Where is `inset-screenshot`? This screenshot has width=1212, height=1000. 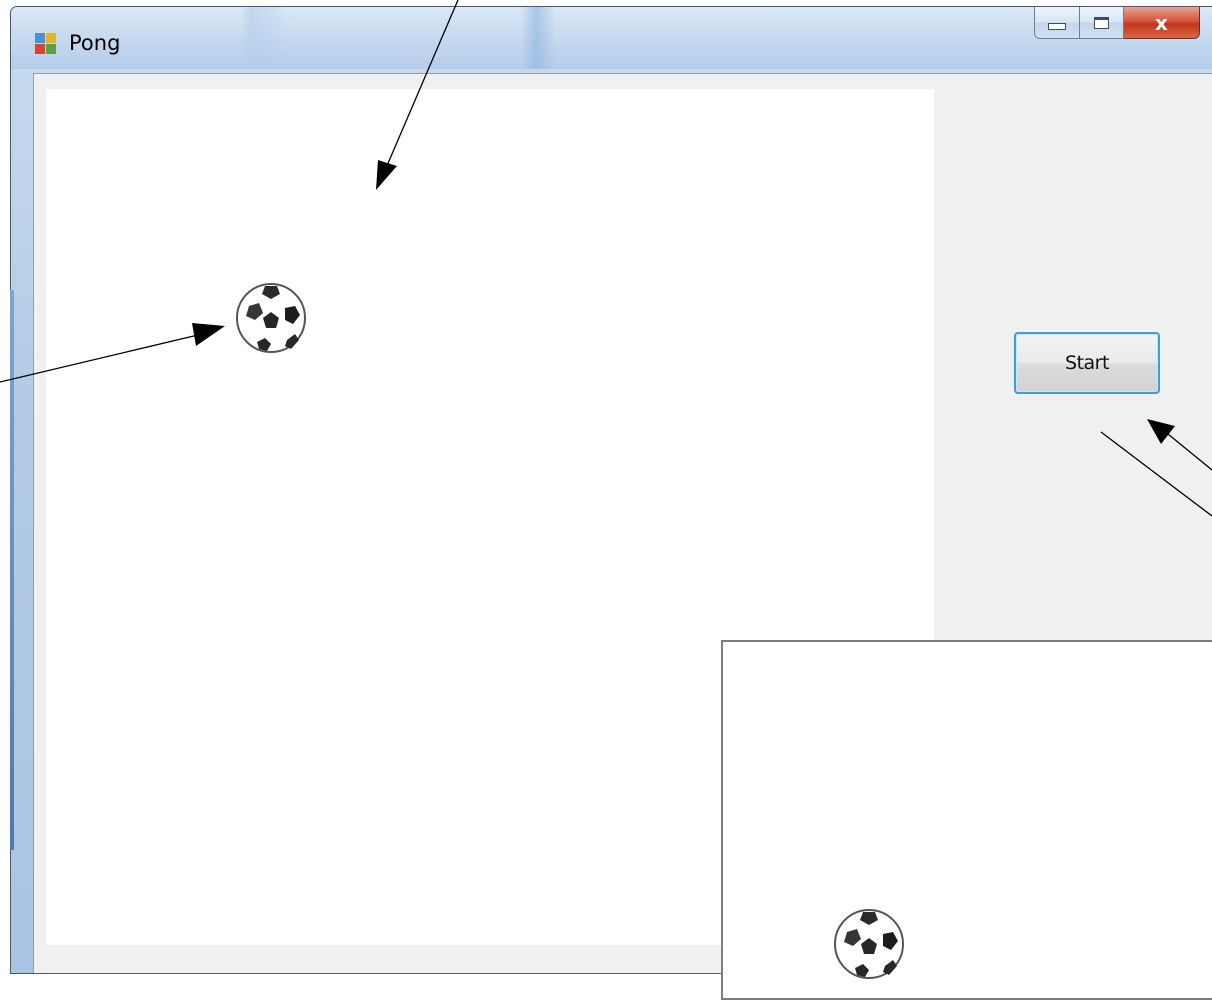
inset-screenshot is located at coordinates (966, 820).